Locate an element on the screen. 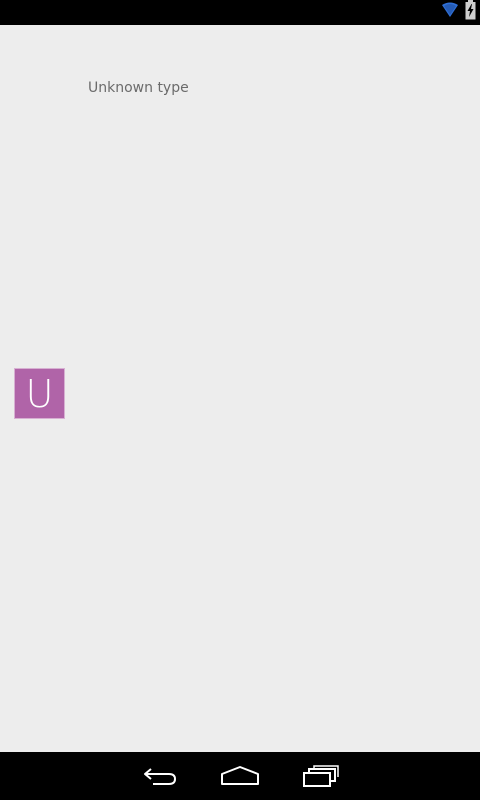  wifi-icon is located at coordinates (450, 12).